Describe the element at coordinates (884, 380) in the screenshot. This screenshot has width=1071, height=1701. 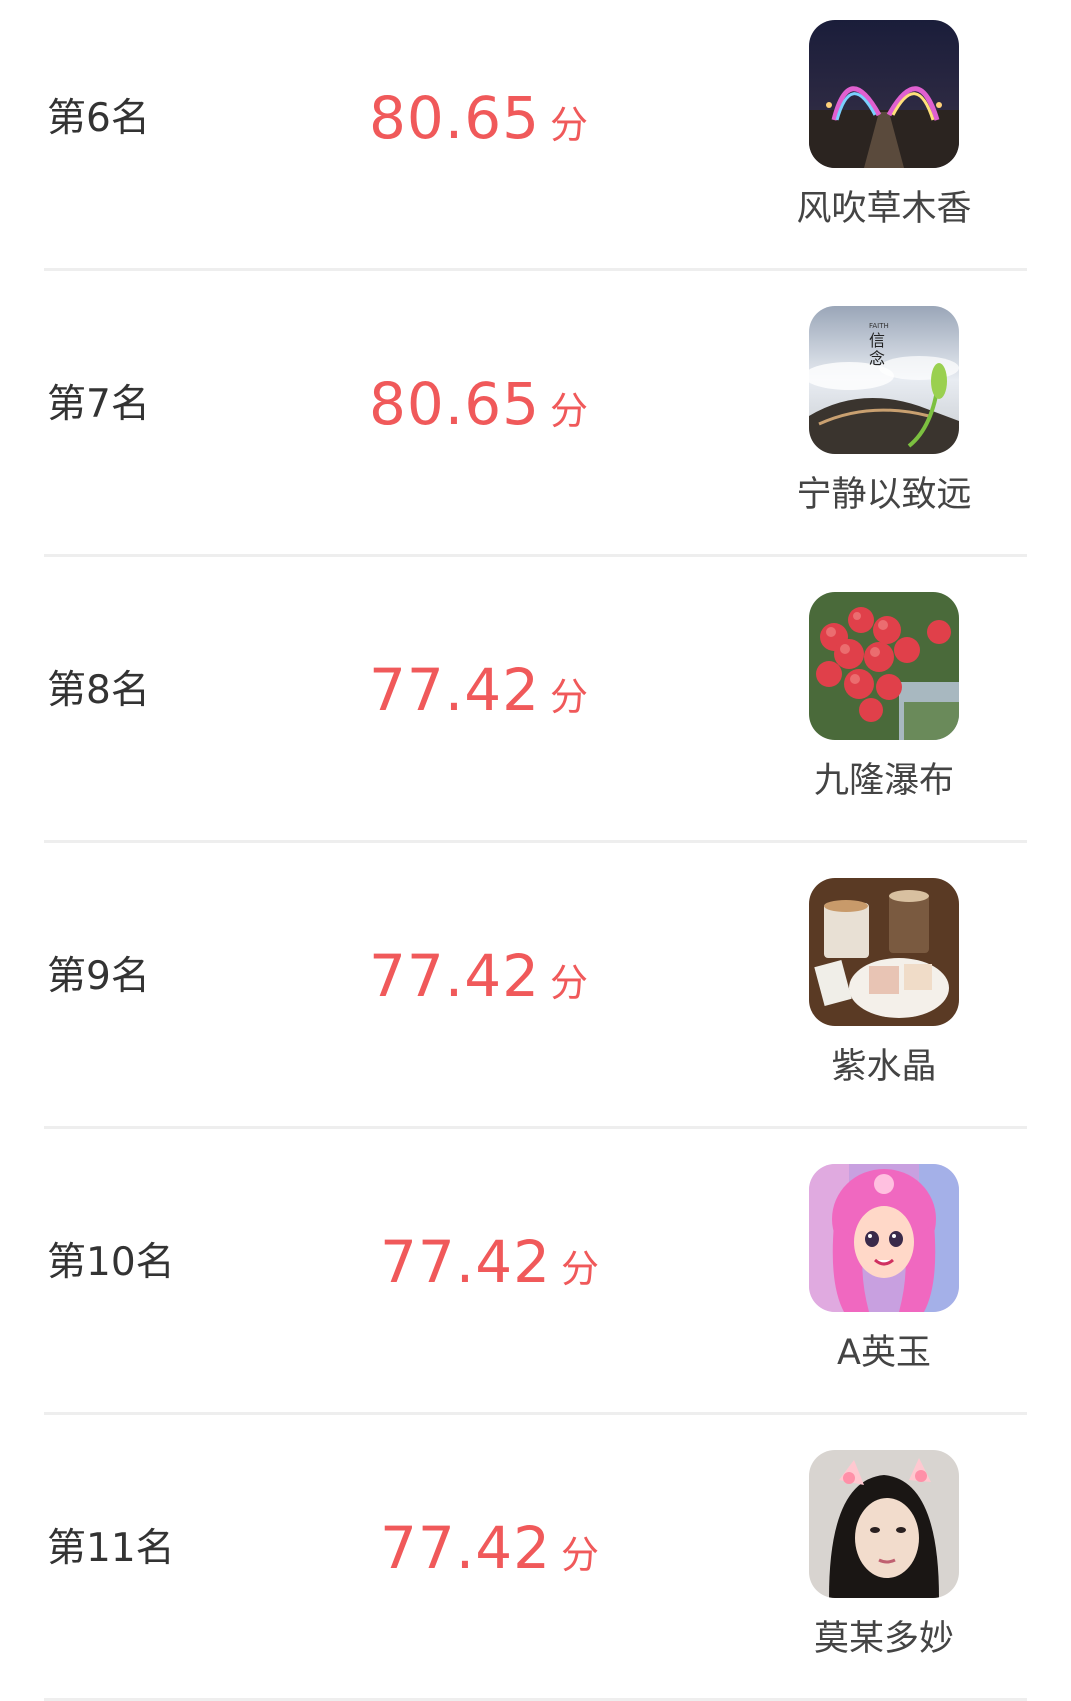
I see `faith-clouds-avatar-icon: FAITH 信 念` at that location.